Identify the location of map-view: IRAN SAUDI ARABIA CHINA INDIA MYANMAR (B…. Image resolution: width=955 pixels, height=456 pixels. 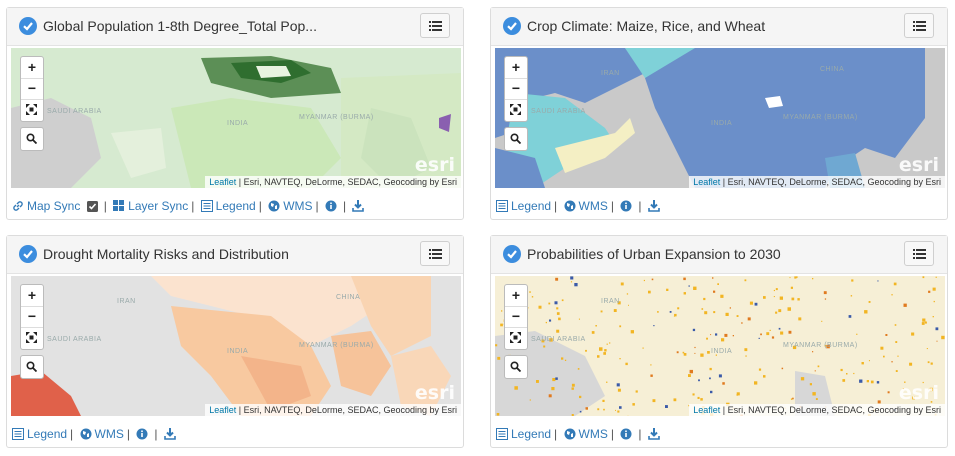
(236, 346).